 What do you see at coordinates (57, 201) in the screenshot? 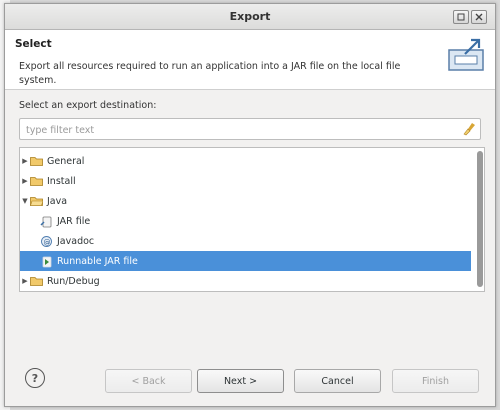
I see `tree-item-label: Java` at bounding box center [57, 201].